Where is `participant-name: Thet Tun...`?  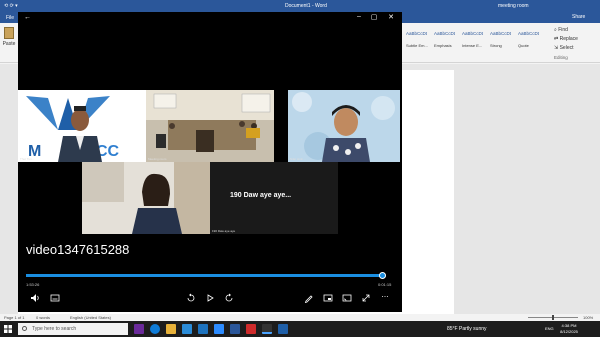
participant-name: Thet Tun... is located at coordinates (27, 159).